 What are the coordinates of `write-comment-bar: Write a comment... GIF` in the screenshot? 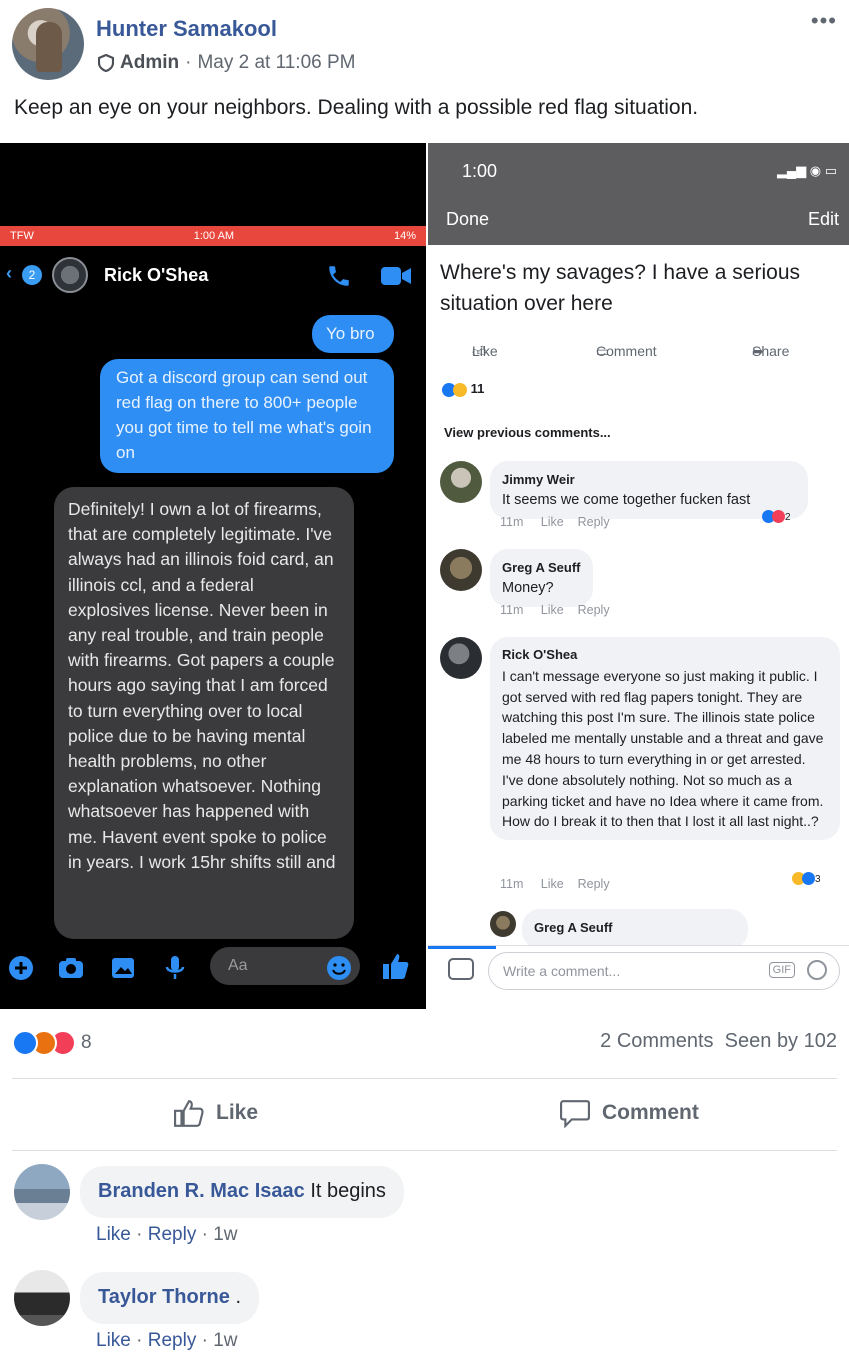 It's located at (638, 971).